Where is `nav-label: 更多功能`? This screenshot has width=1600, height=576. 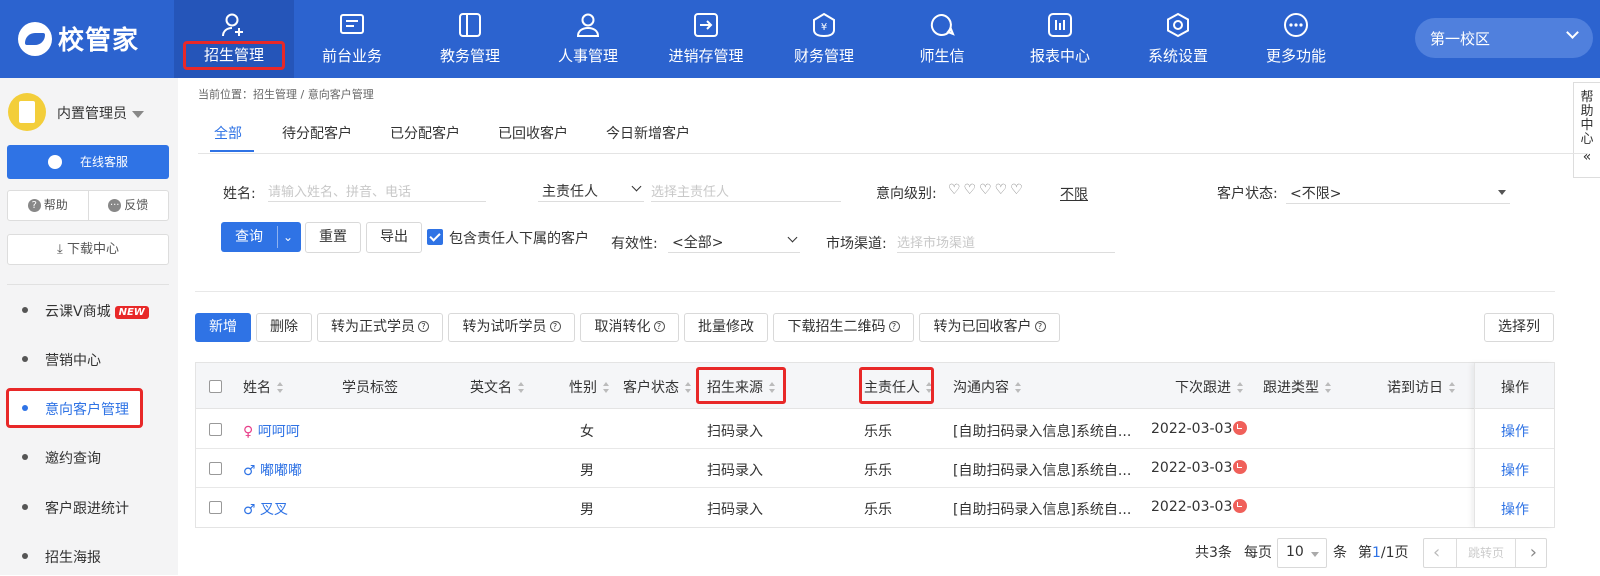
nav-label: 更多功能 is located at coordinates (1295, 56).